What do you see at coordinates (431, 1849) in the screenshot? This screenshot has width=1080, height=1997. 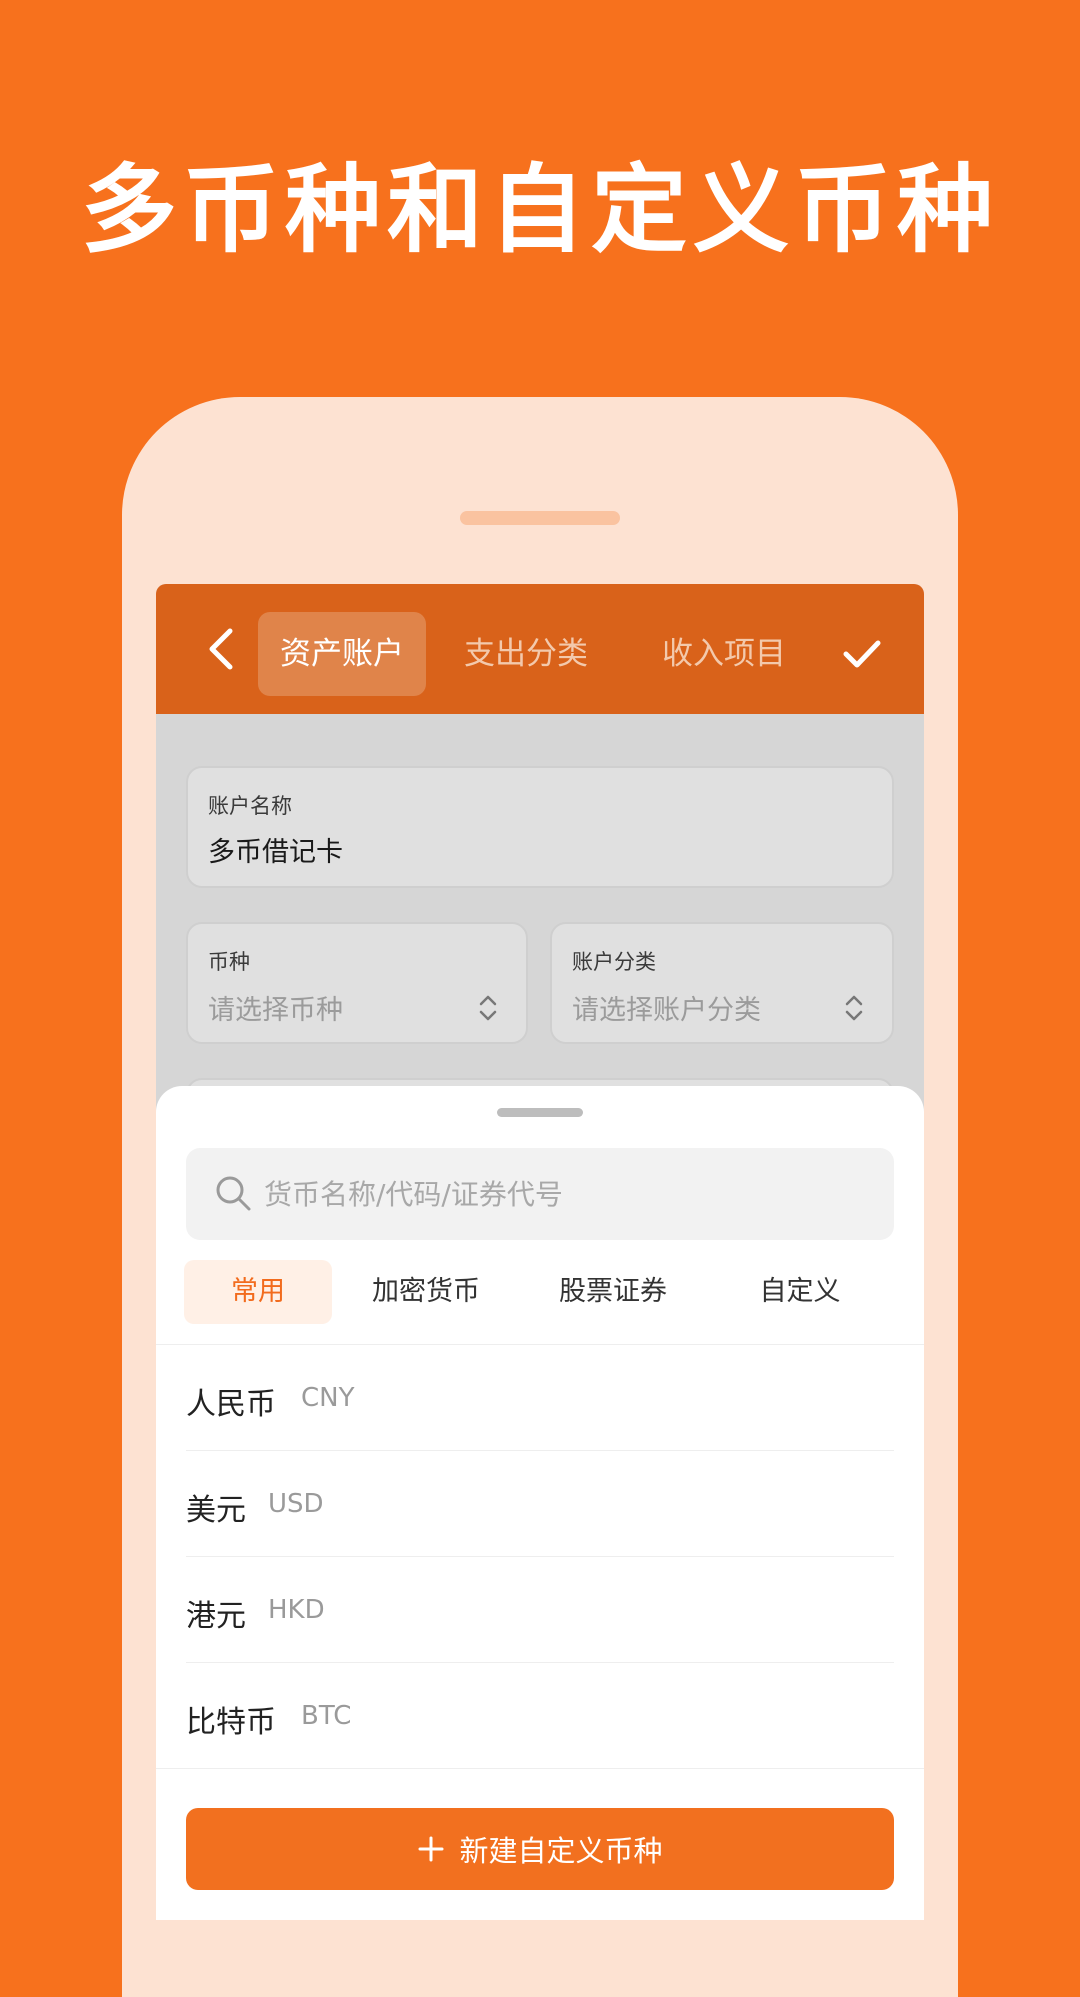 I see `plus-icon` at bounding box center [431, 1849].